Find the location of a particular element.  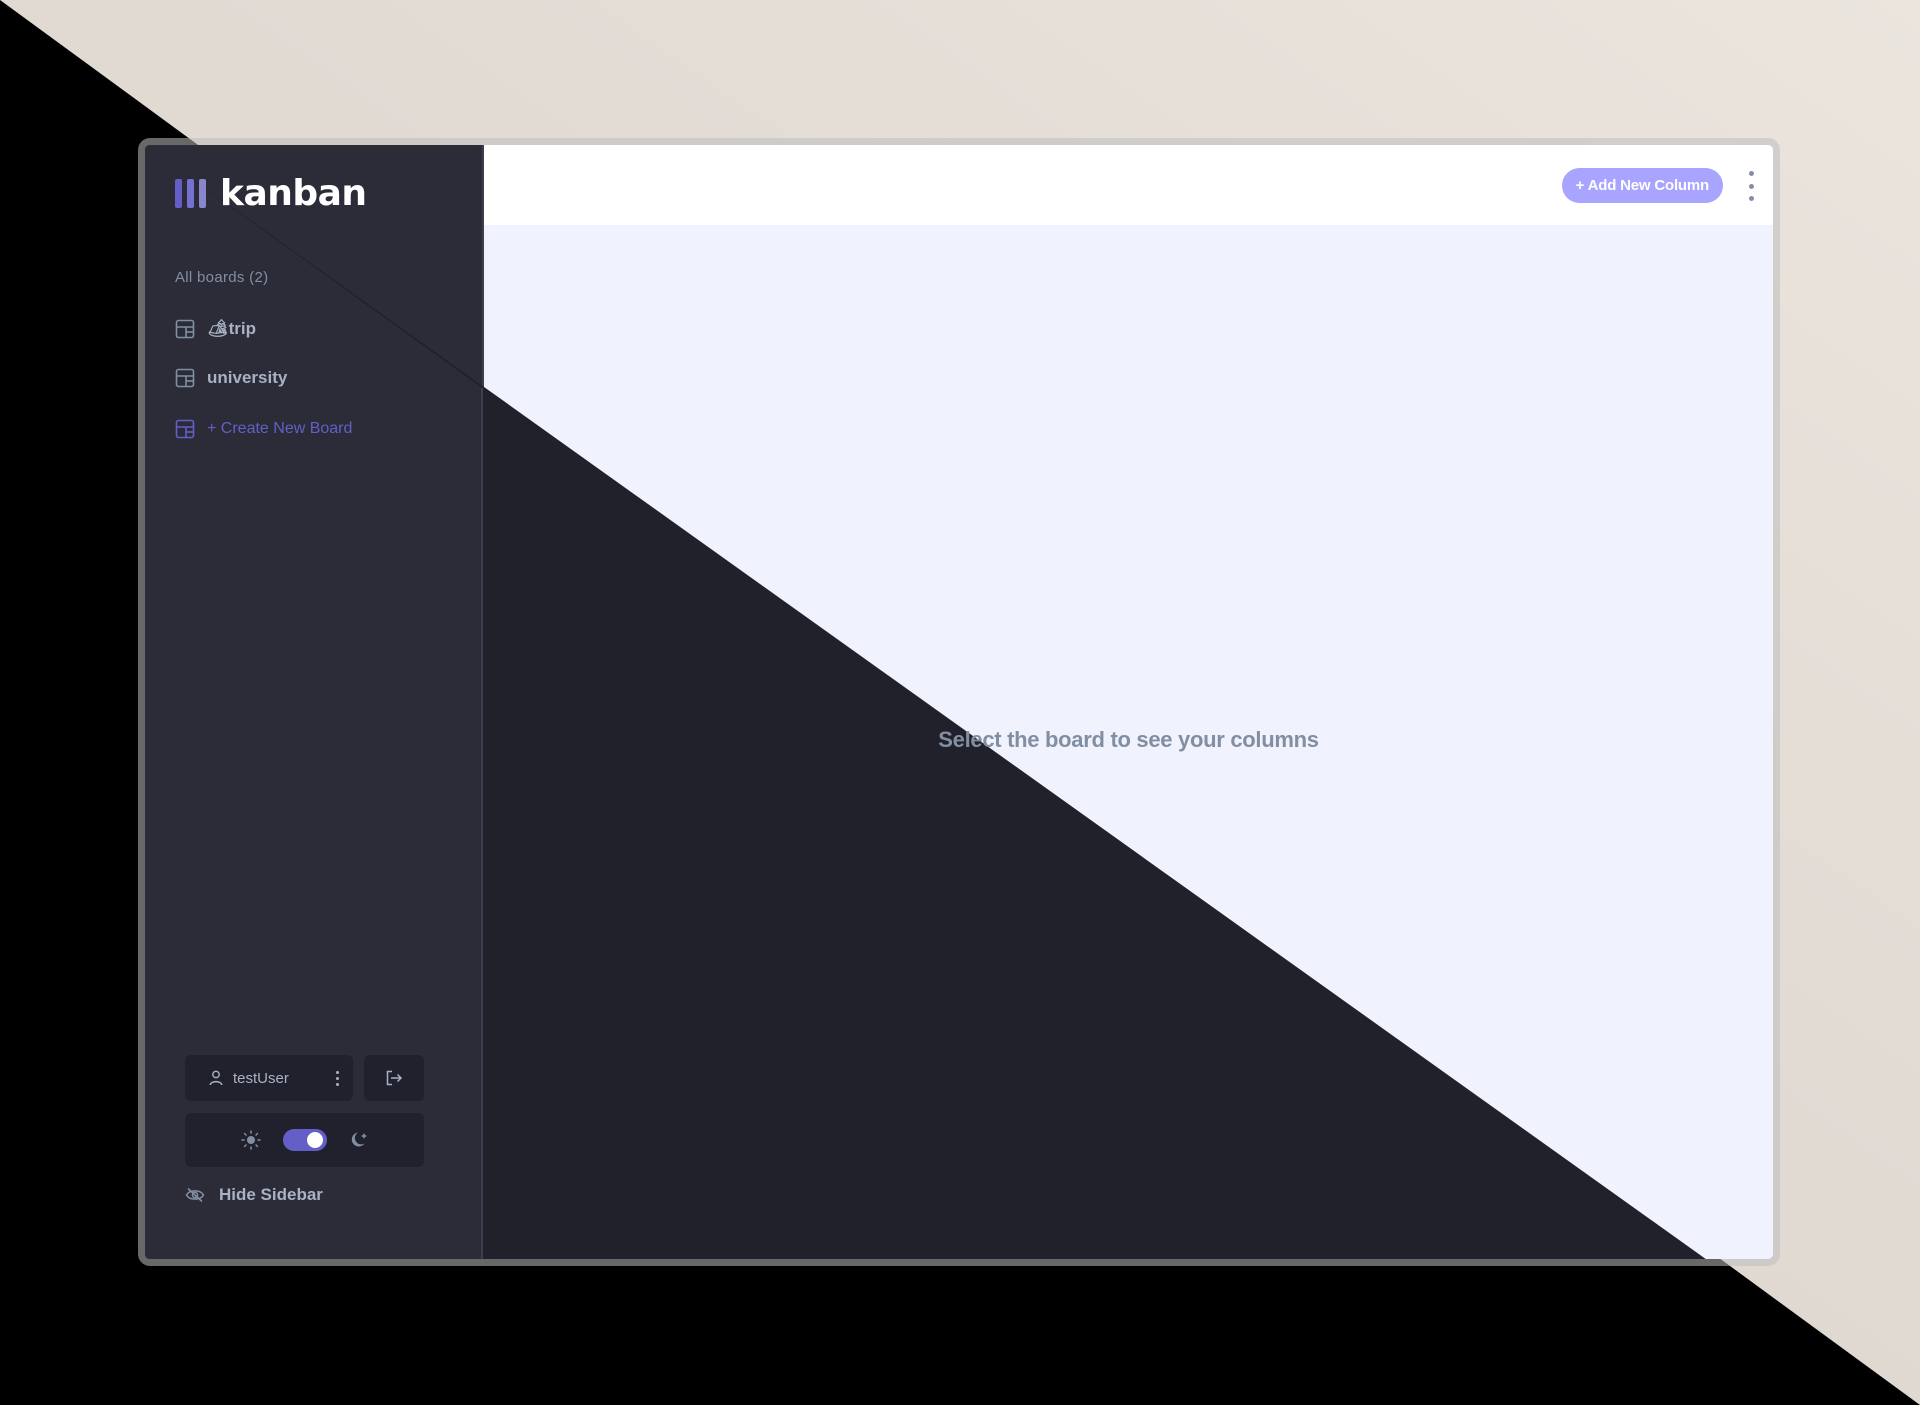

board-label: university is located at coordinates (247, 377).